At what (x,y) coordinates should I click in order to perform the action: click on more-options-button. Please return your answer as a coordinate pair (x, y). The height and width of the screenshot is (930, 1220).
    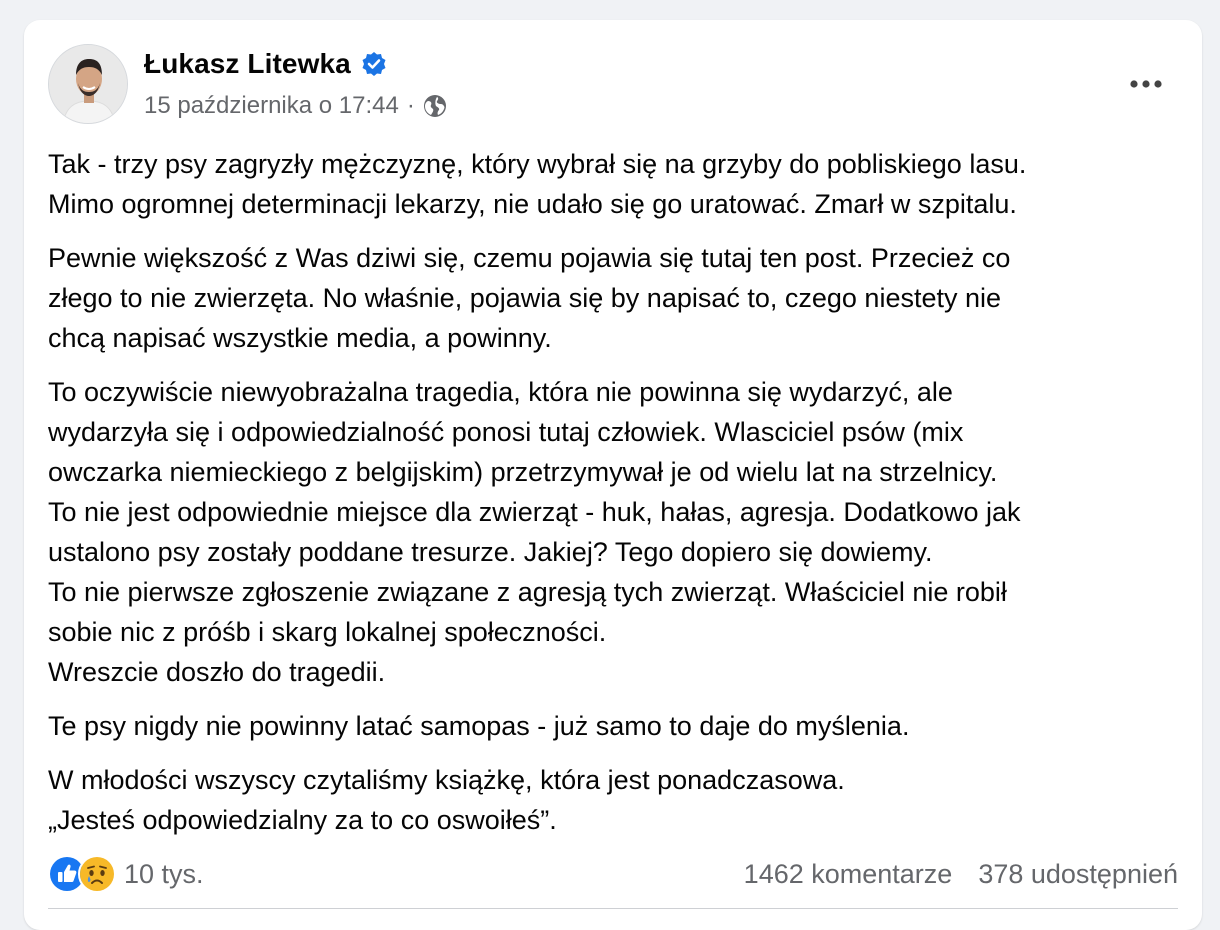
    Looking at the image, I should click on (1146, 84).